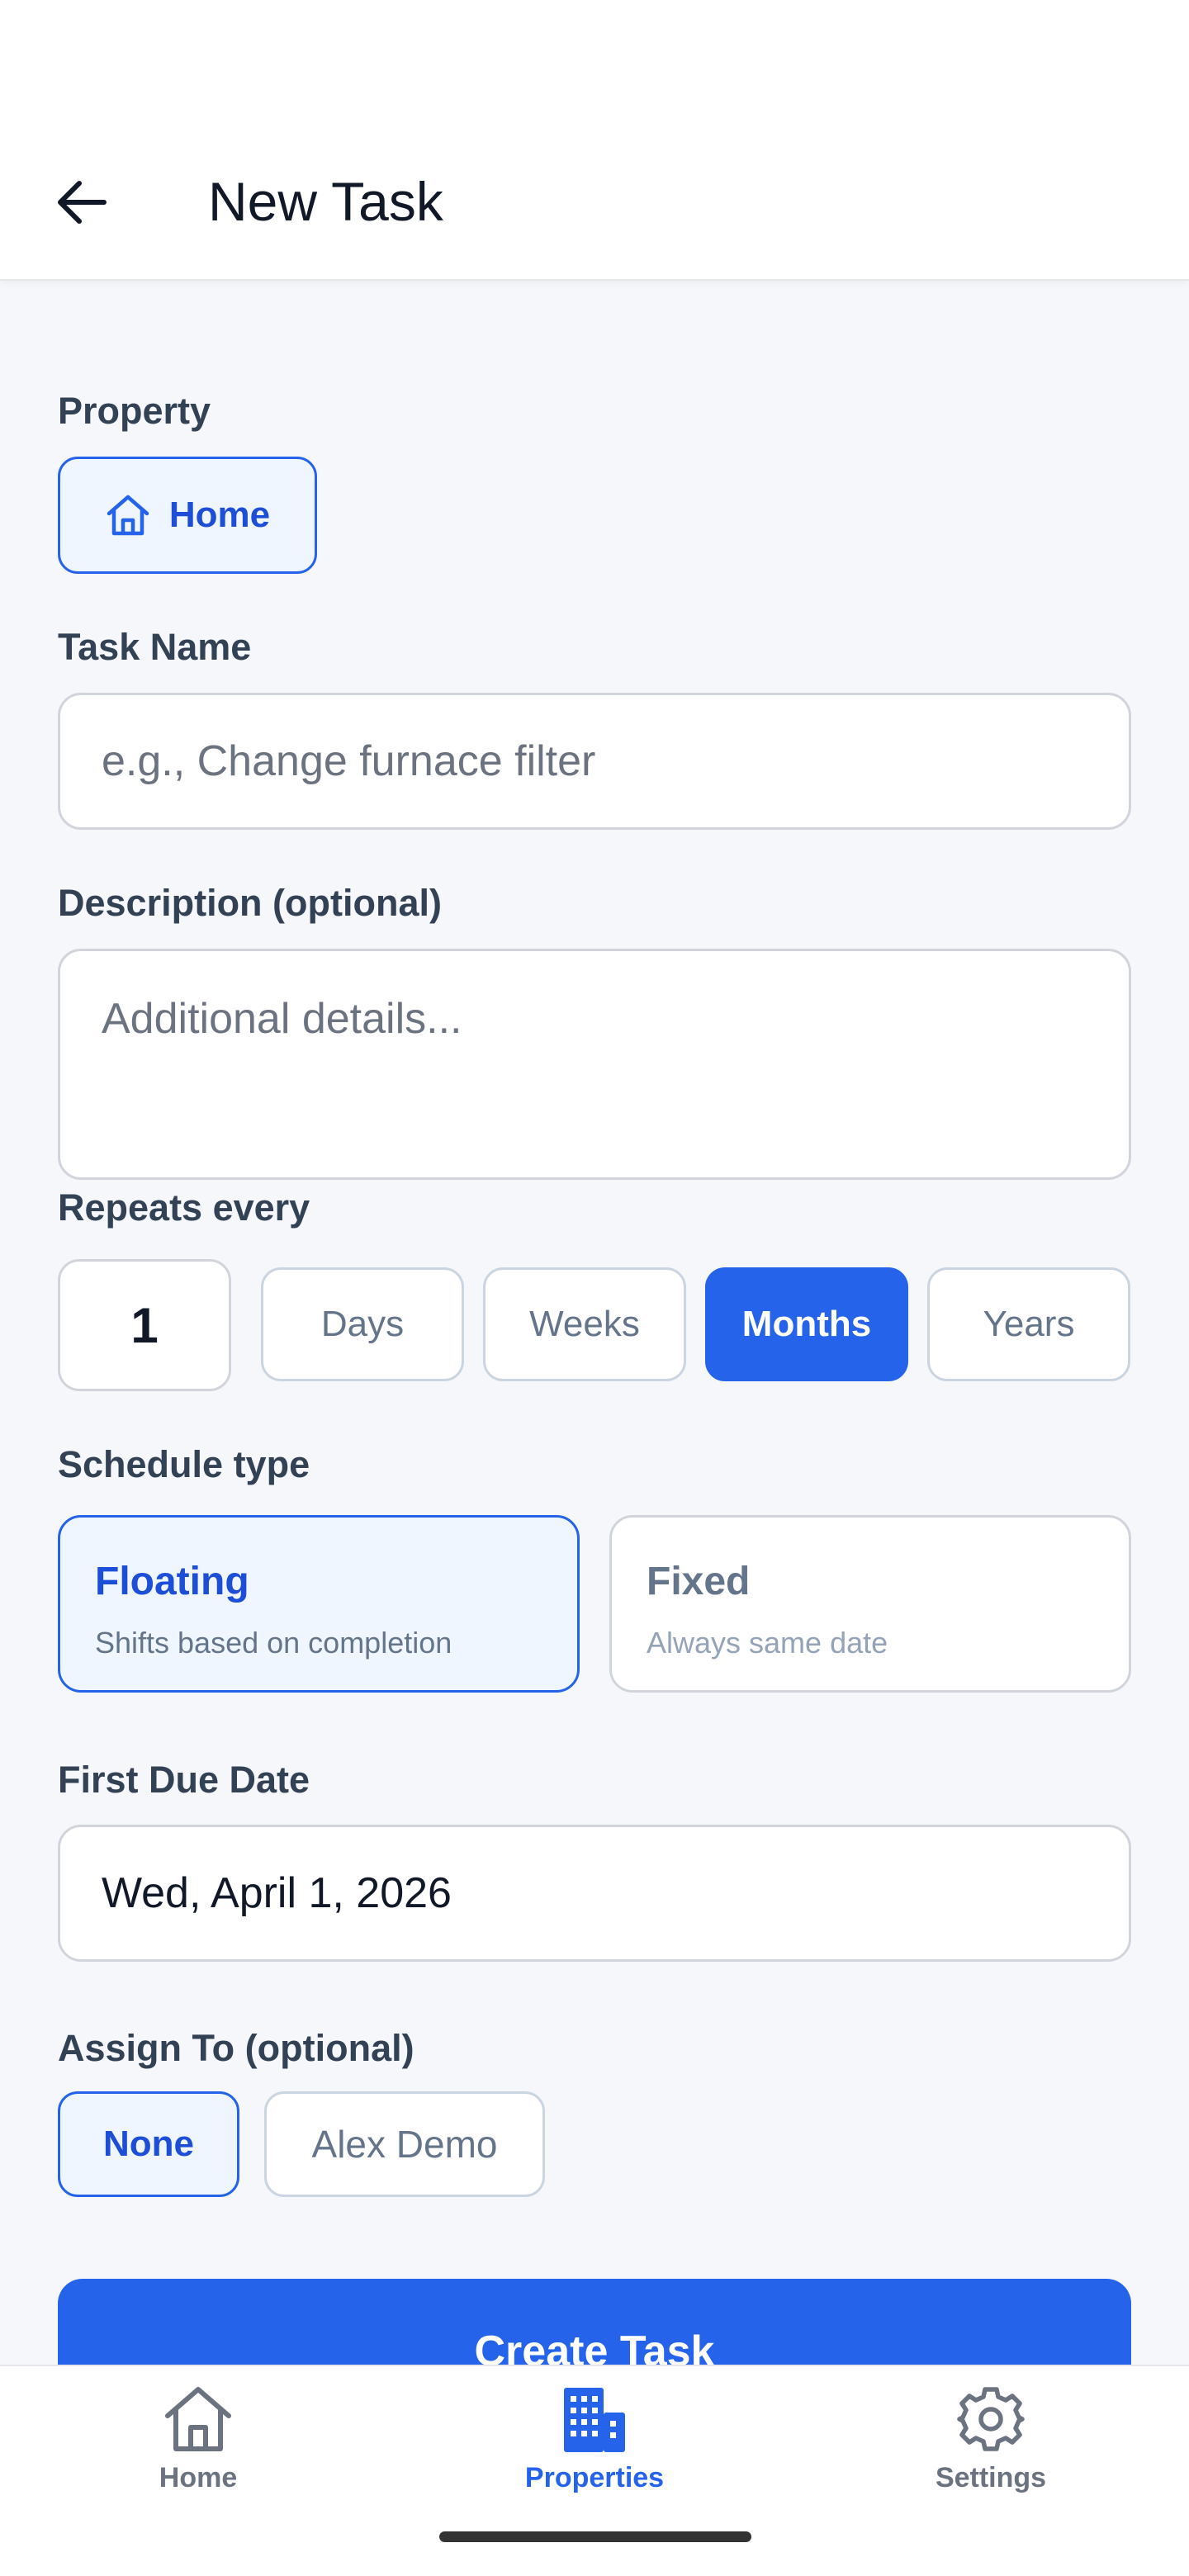 Image resolution: width=1189 pixels, height=2576 pixels. What do you see at coordinates (277, 1893) in the screenshot?
I see `due-date-value: Wed, April 1, 2026` at bounding box center [277, 1893].